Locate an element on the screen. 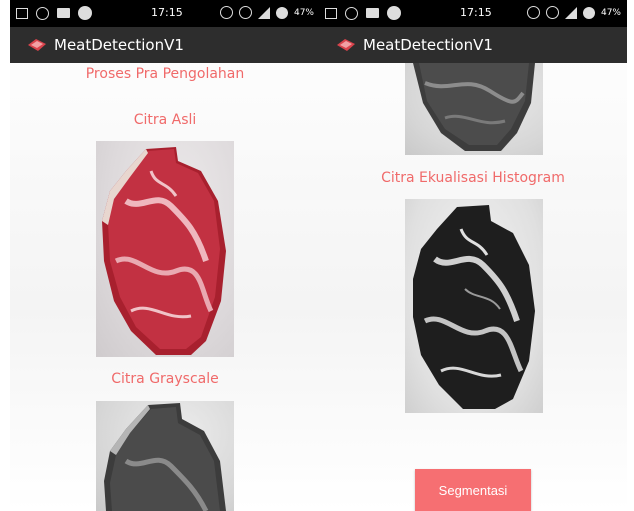  original-image is located at coordinates (165, 249).